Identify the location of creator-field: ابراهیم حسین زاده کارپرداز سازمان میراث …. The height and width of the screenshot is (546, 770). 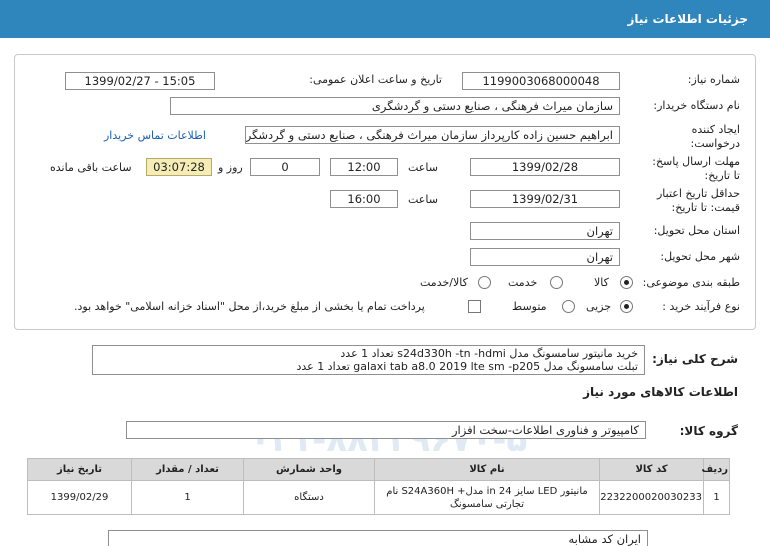
(432, 135).